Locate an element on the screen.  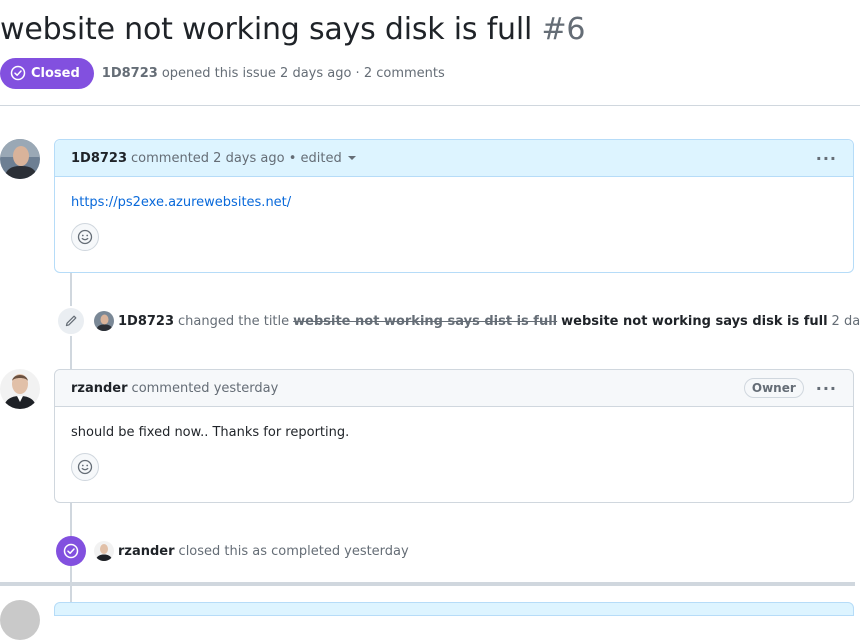
comment-meta: commented yesterday is located at coordinates (205, 388).